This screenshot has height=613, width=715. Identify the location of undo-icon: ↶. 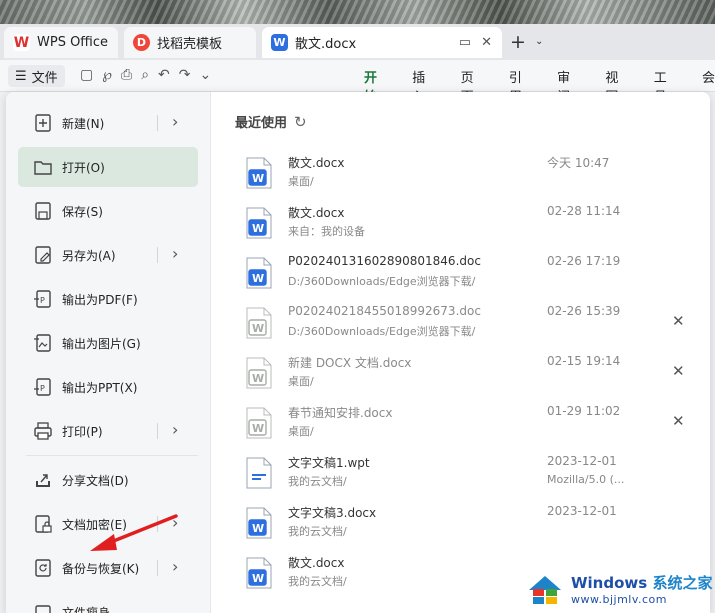
(164, 75).